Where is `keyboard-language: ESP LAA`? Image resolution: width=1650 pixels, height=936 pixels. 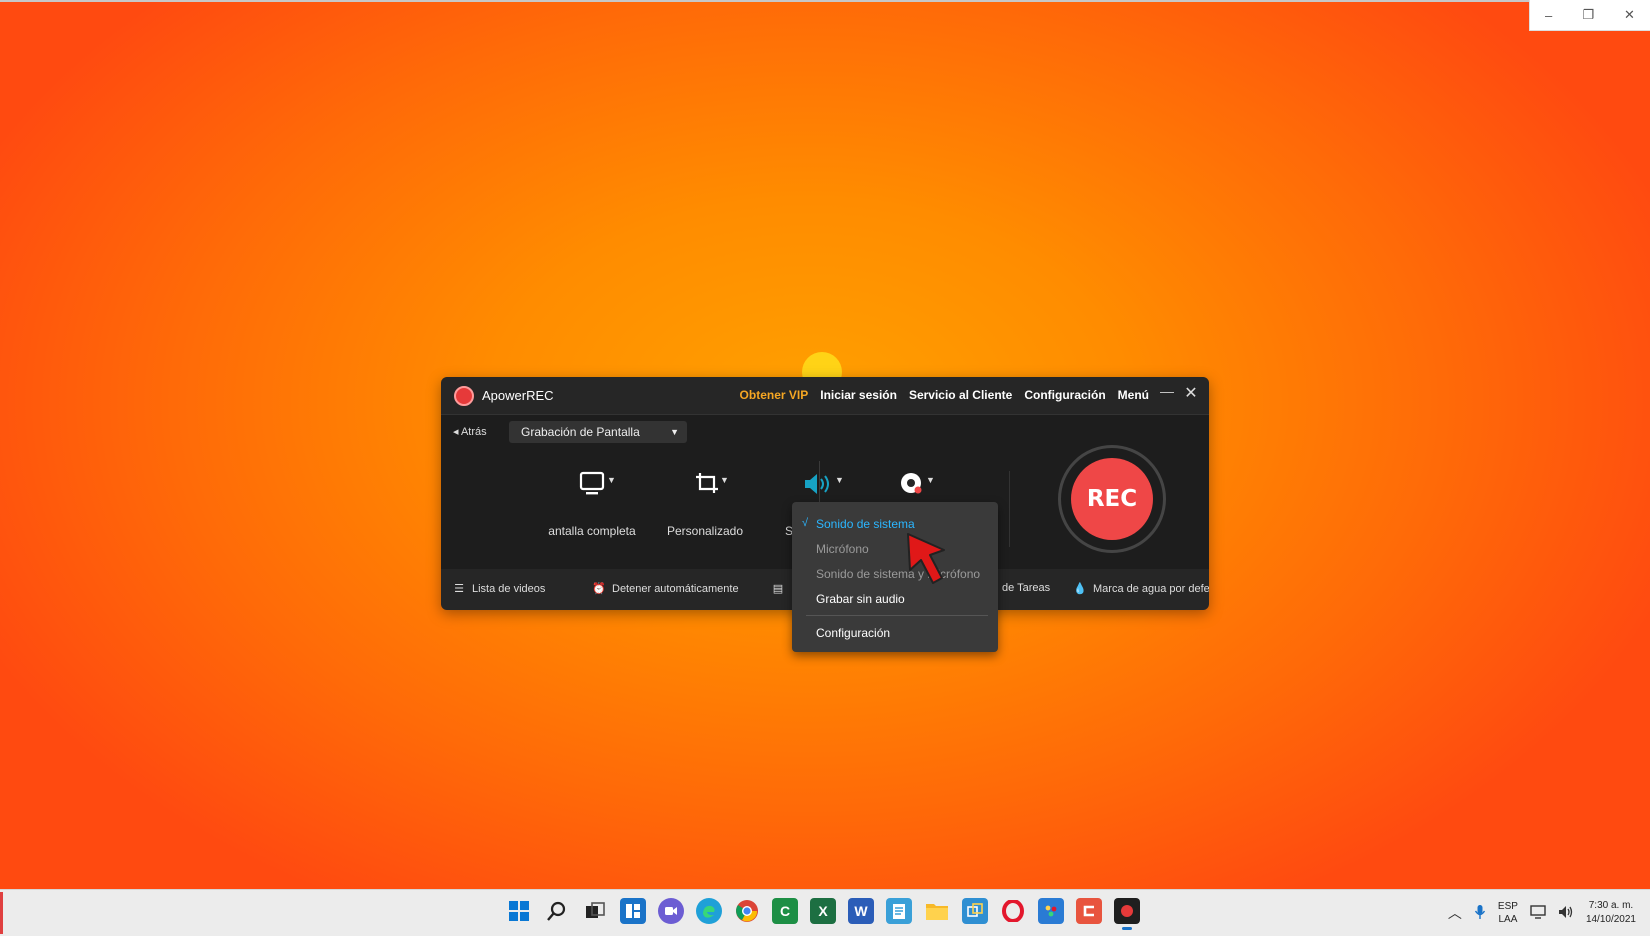
keyboard-language: ESP LAA is located at coordinates (1508, 913).